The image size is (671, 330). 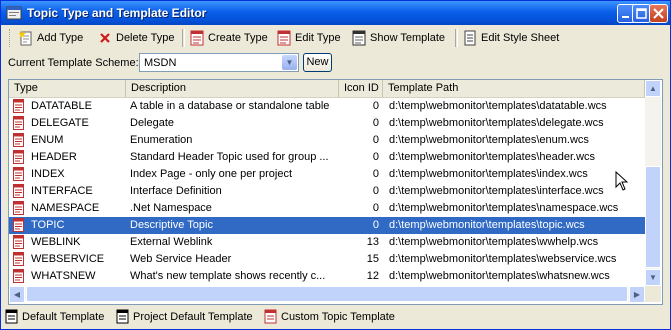 I want to click on add-type-button: Add Type, so click(x=51, y=38).